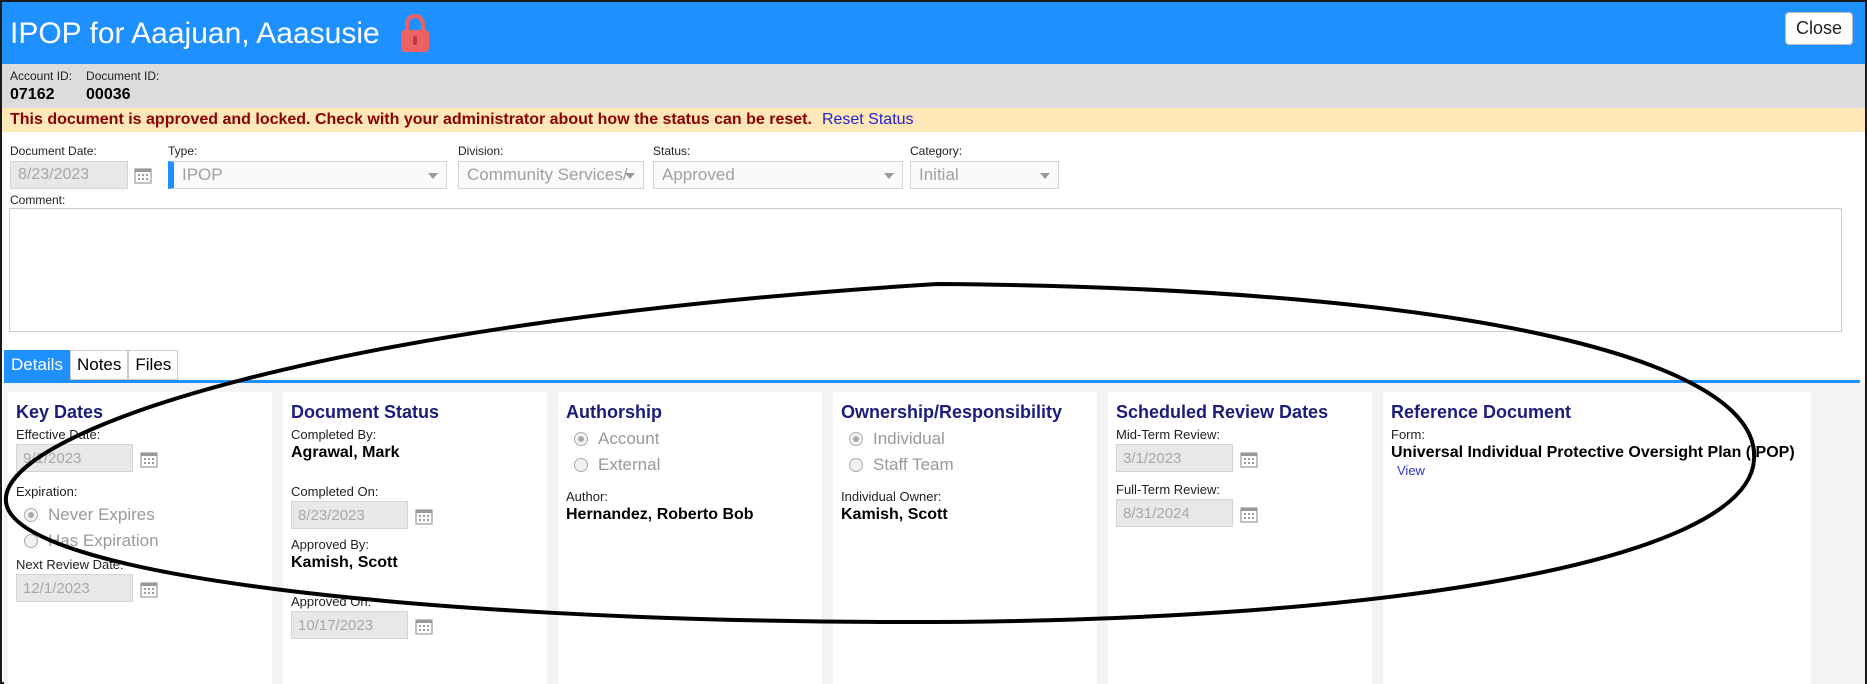  I want to click on status-select: Approved, so click(778, 175).